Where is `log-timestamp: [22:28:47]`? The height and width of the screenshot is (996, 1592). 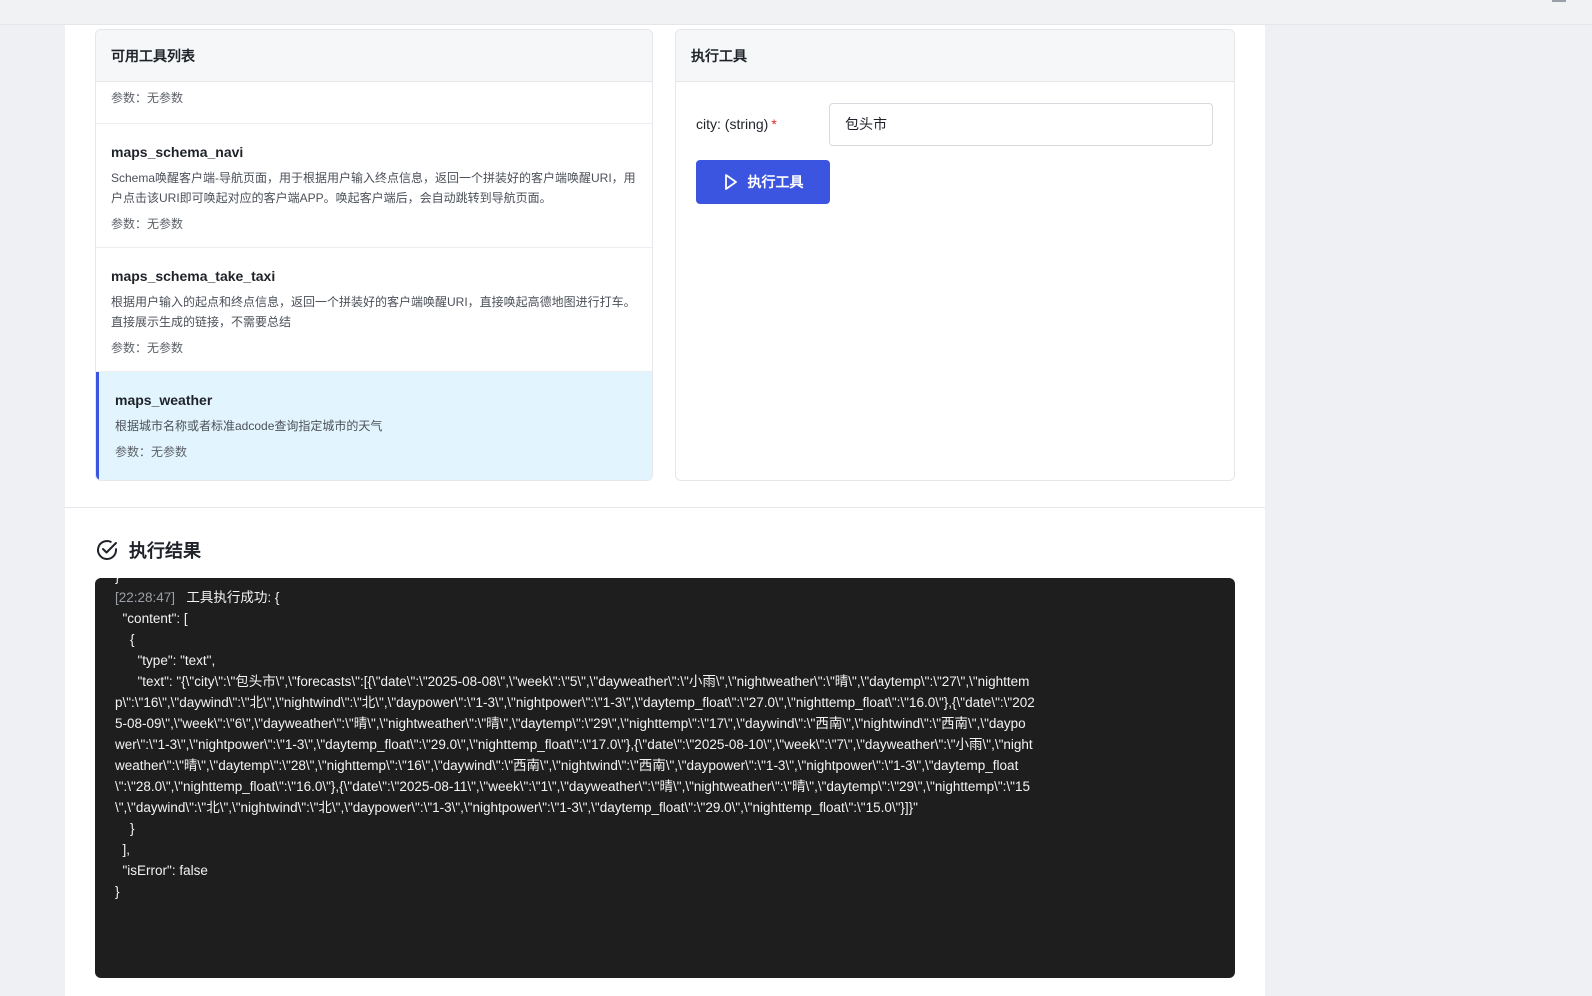
log-timestamp: [22:28:47] is located at coordinates (145, 597).